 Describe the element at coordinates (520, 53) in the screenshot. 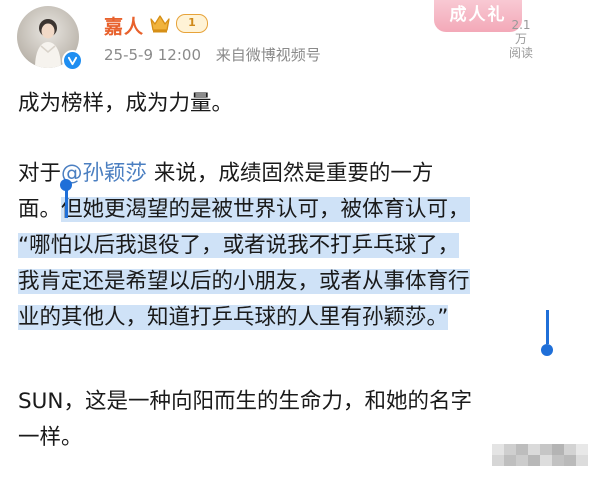

I see `read-count-label: 阅读` at that location.